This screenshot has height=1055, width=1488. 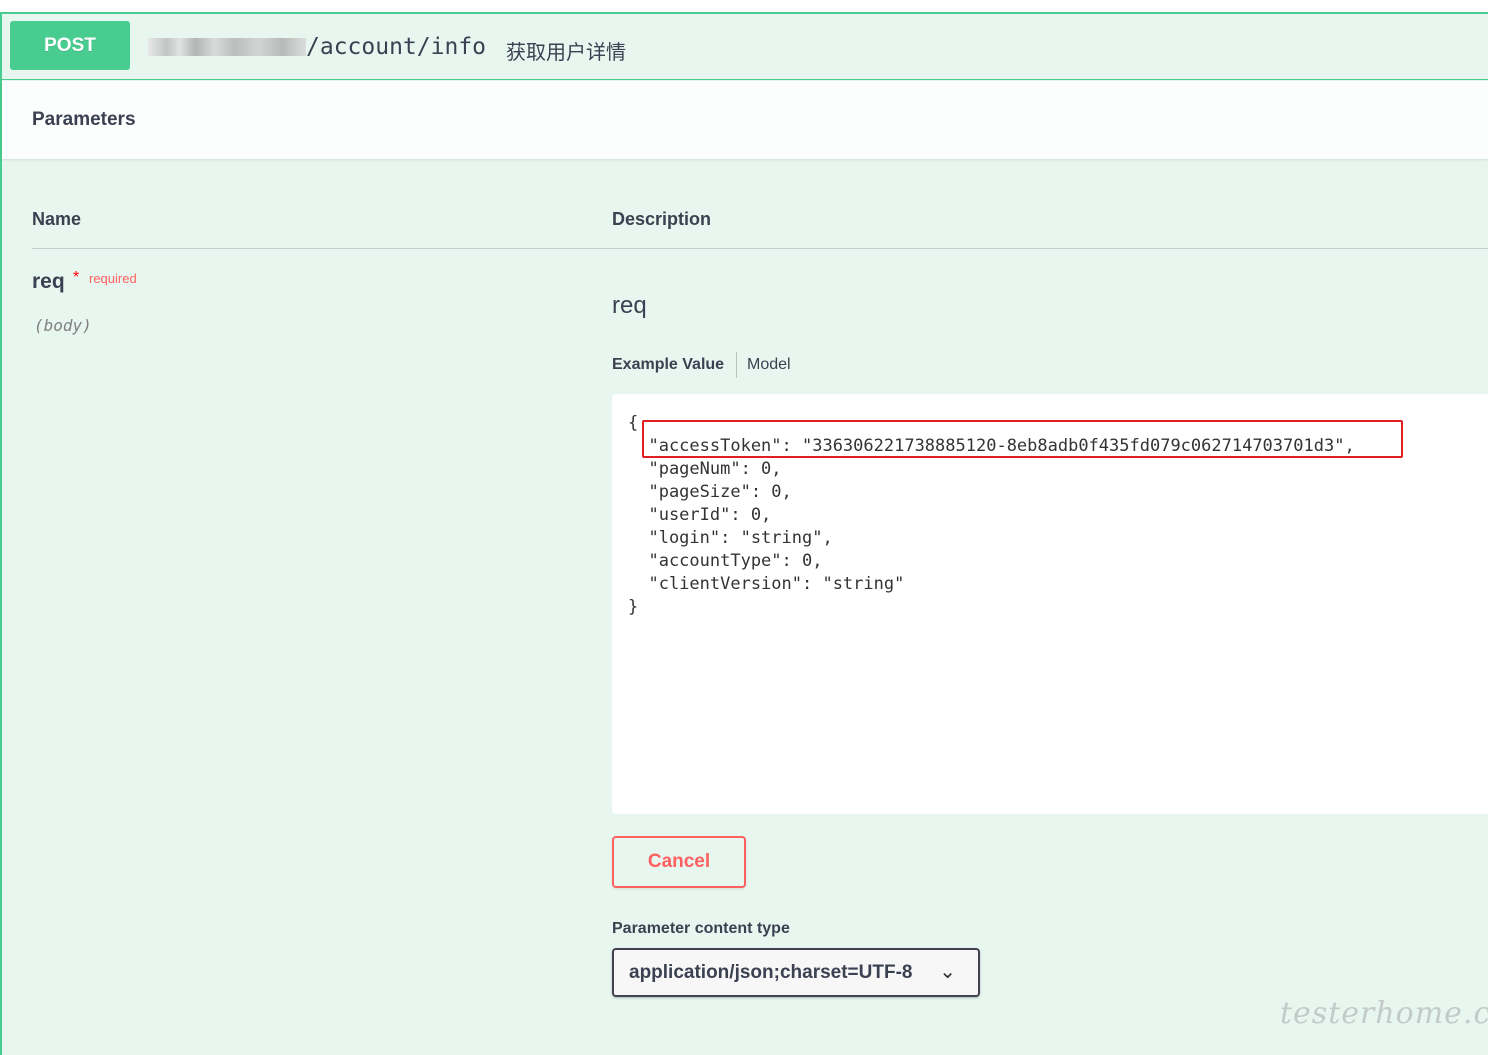 What do you see at coordinates (63, 325) in the screenshot?
I see `parameter-in: (body)` at bounding box center [63, 325].